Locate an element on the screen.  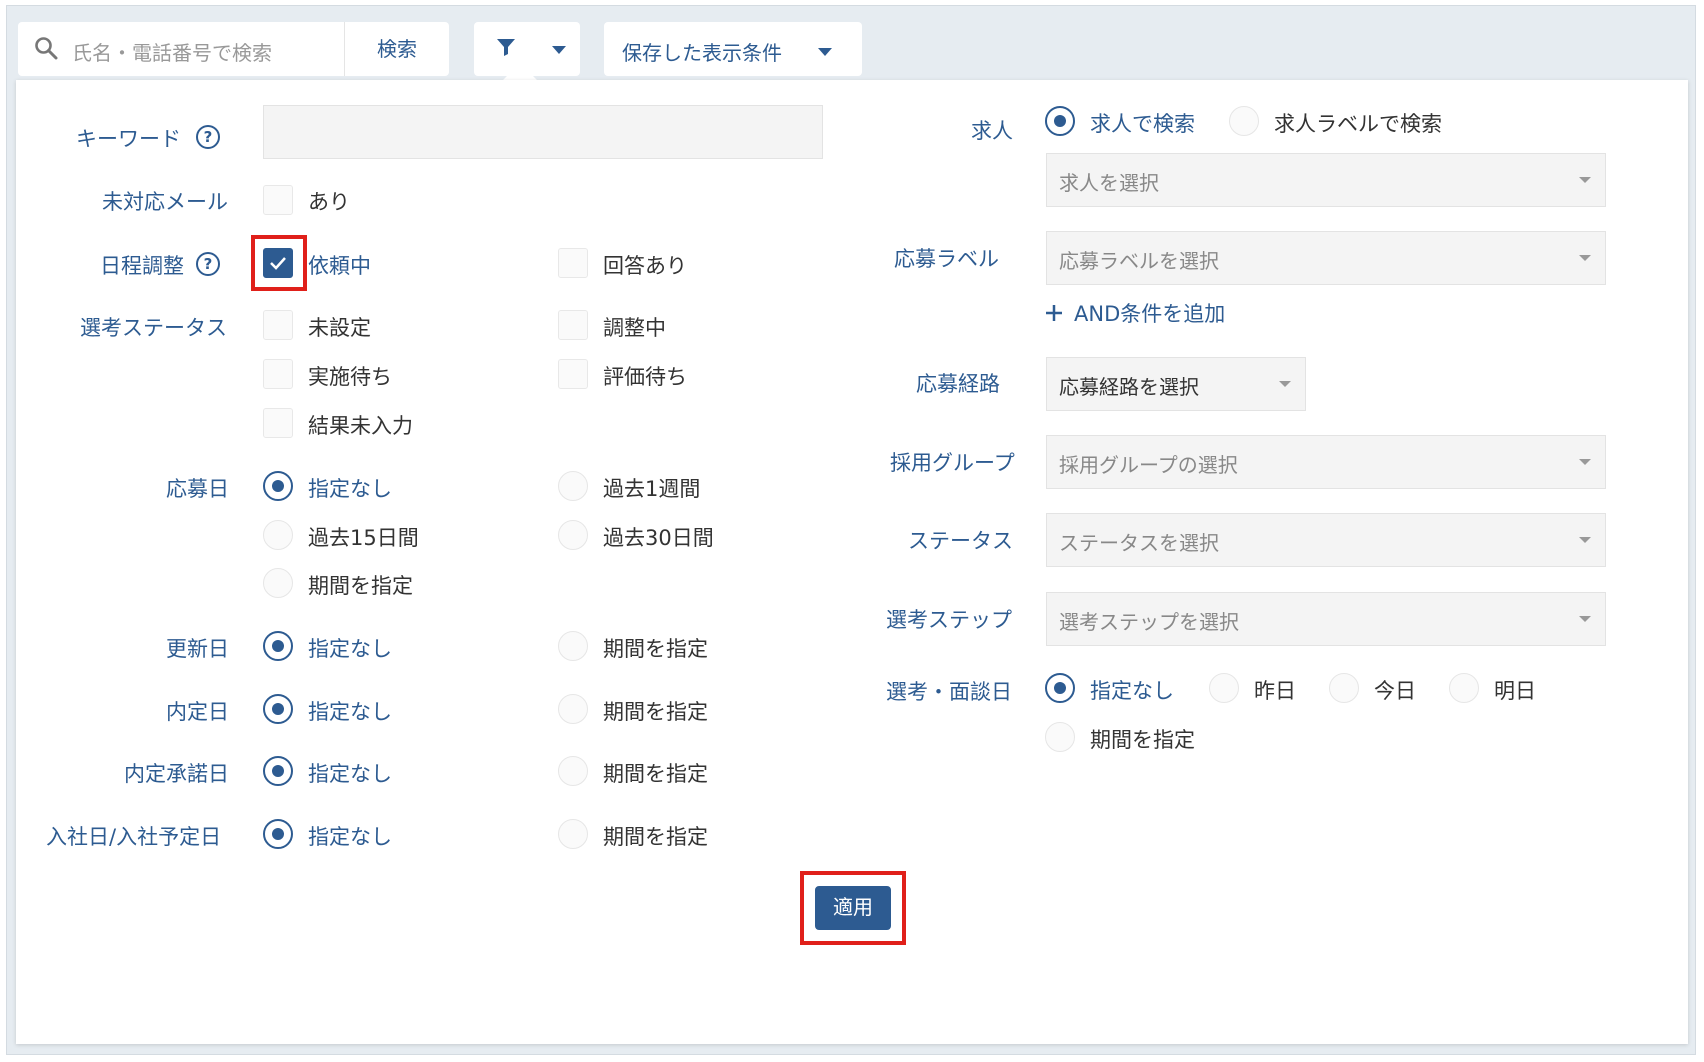
add-and-condition-button: AND条件を追加 is located at coordinates (1134, 313).